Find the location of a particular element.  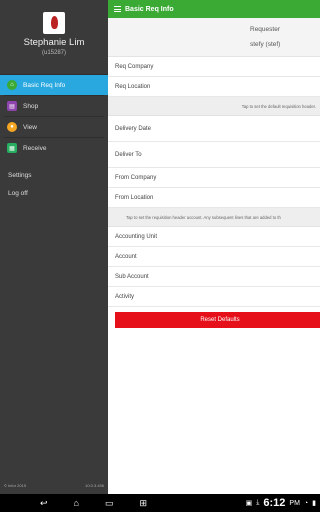

user-profile: Stephanie Lim (u15287) is located at coordinates (54, 43).